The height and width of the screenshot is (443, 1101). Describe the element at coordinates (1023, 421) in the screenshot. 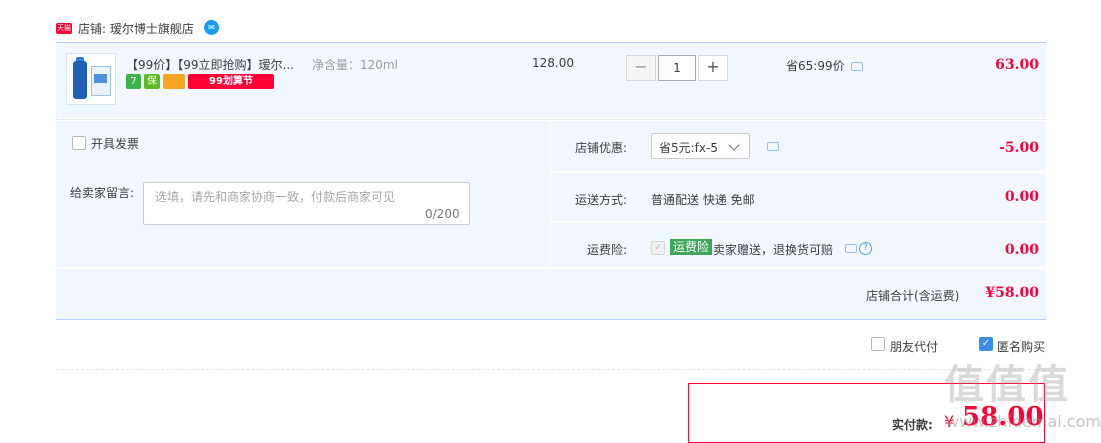

I see `watermark-url: www.zhidemai.com` at that location.